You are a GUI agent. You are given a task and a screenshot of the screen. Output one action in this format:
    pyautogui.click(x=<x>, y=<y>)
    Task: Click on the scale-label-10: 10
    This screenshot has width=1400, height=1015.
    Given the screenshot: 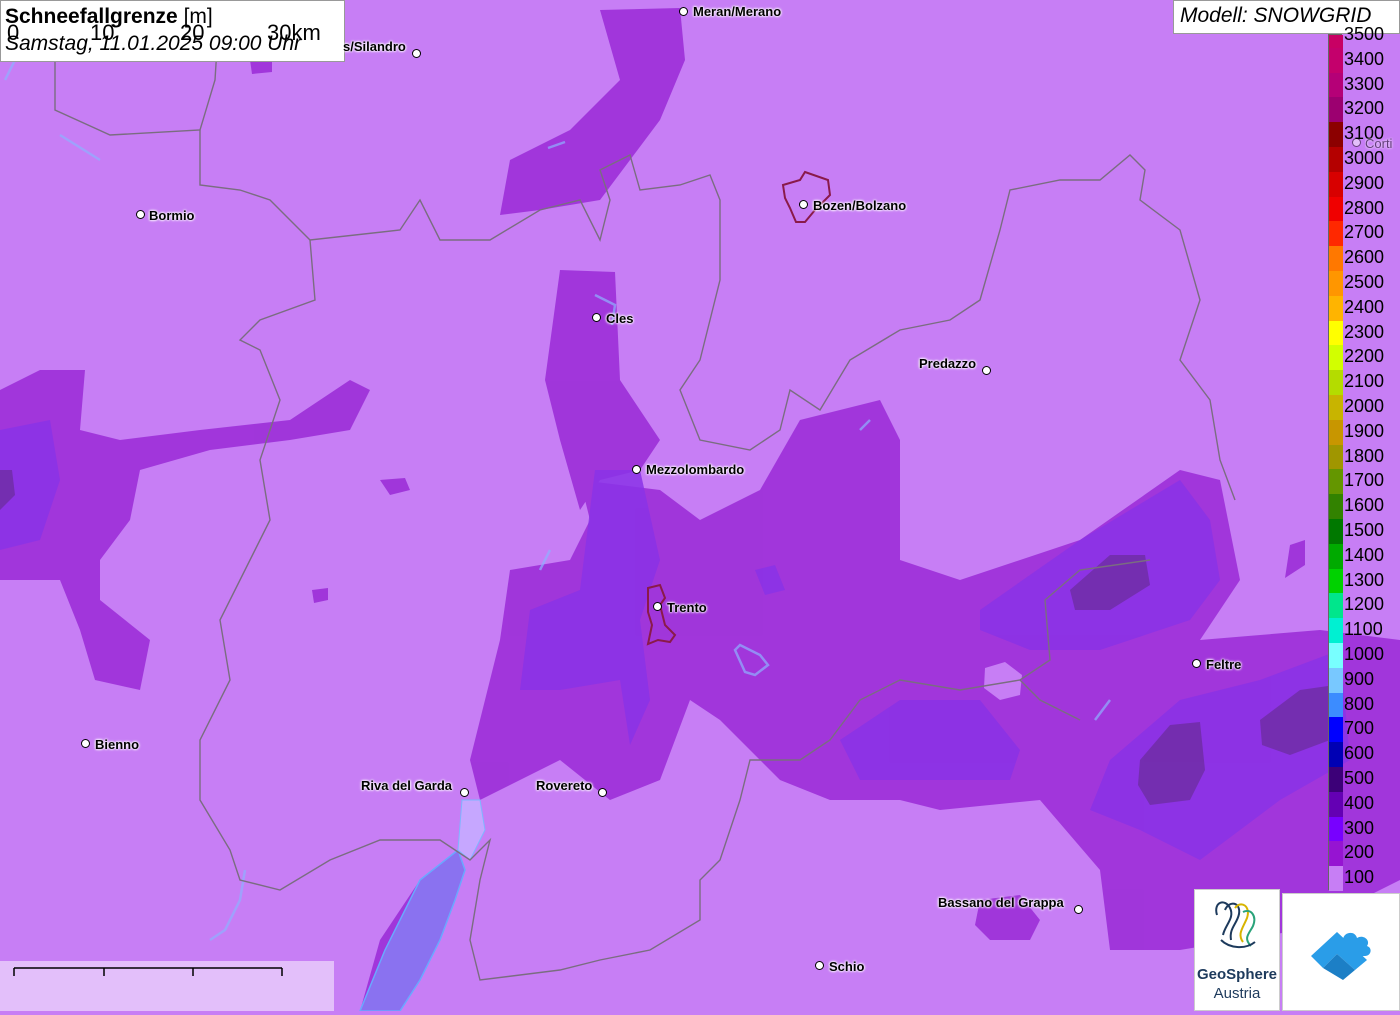 What is the action you would take?
    pyautogui.click(x=102, y=32)
    